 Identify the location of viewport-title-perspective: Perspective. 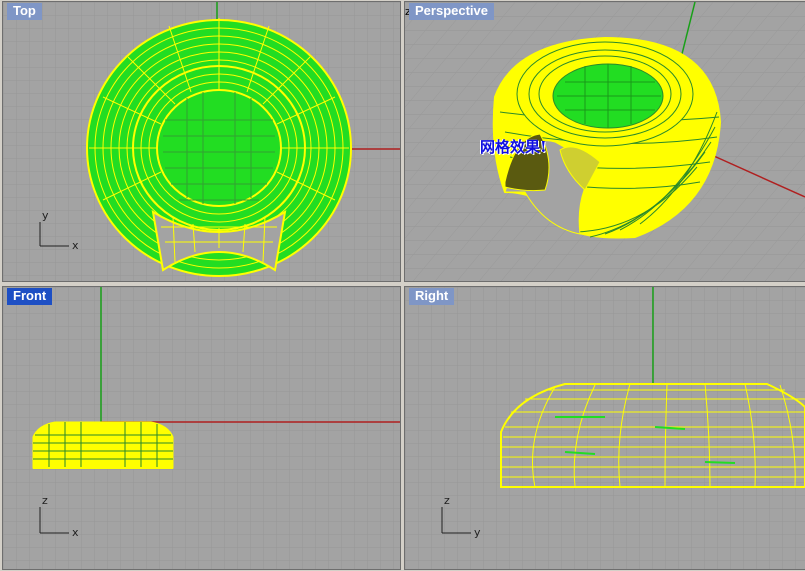
(451, 11).